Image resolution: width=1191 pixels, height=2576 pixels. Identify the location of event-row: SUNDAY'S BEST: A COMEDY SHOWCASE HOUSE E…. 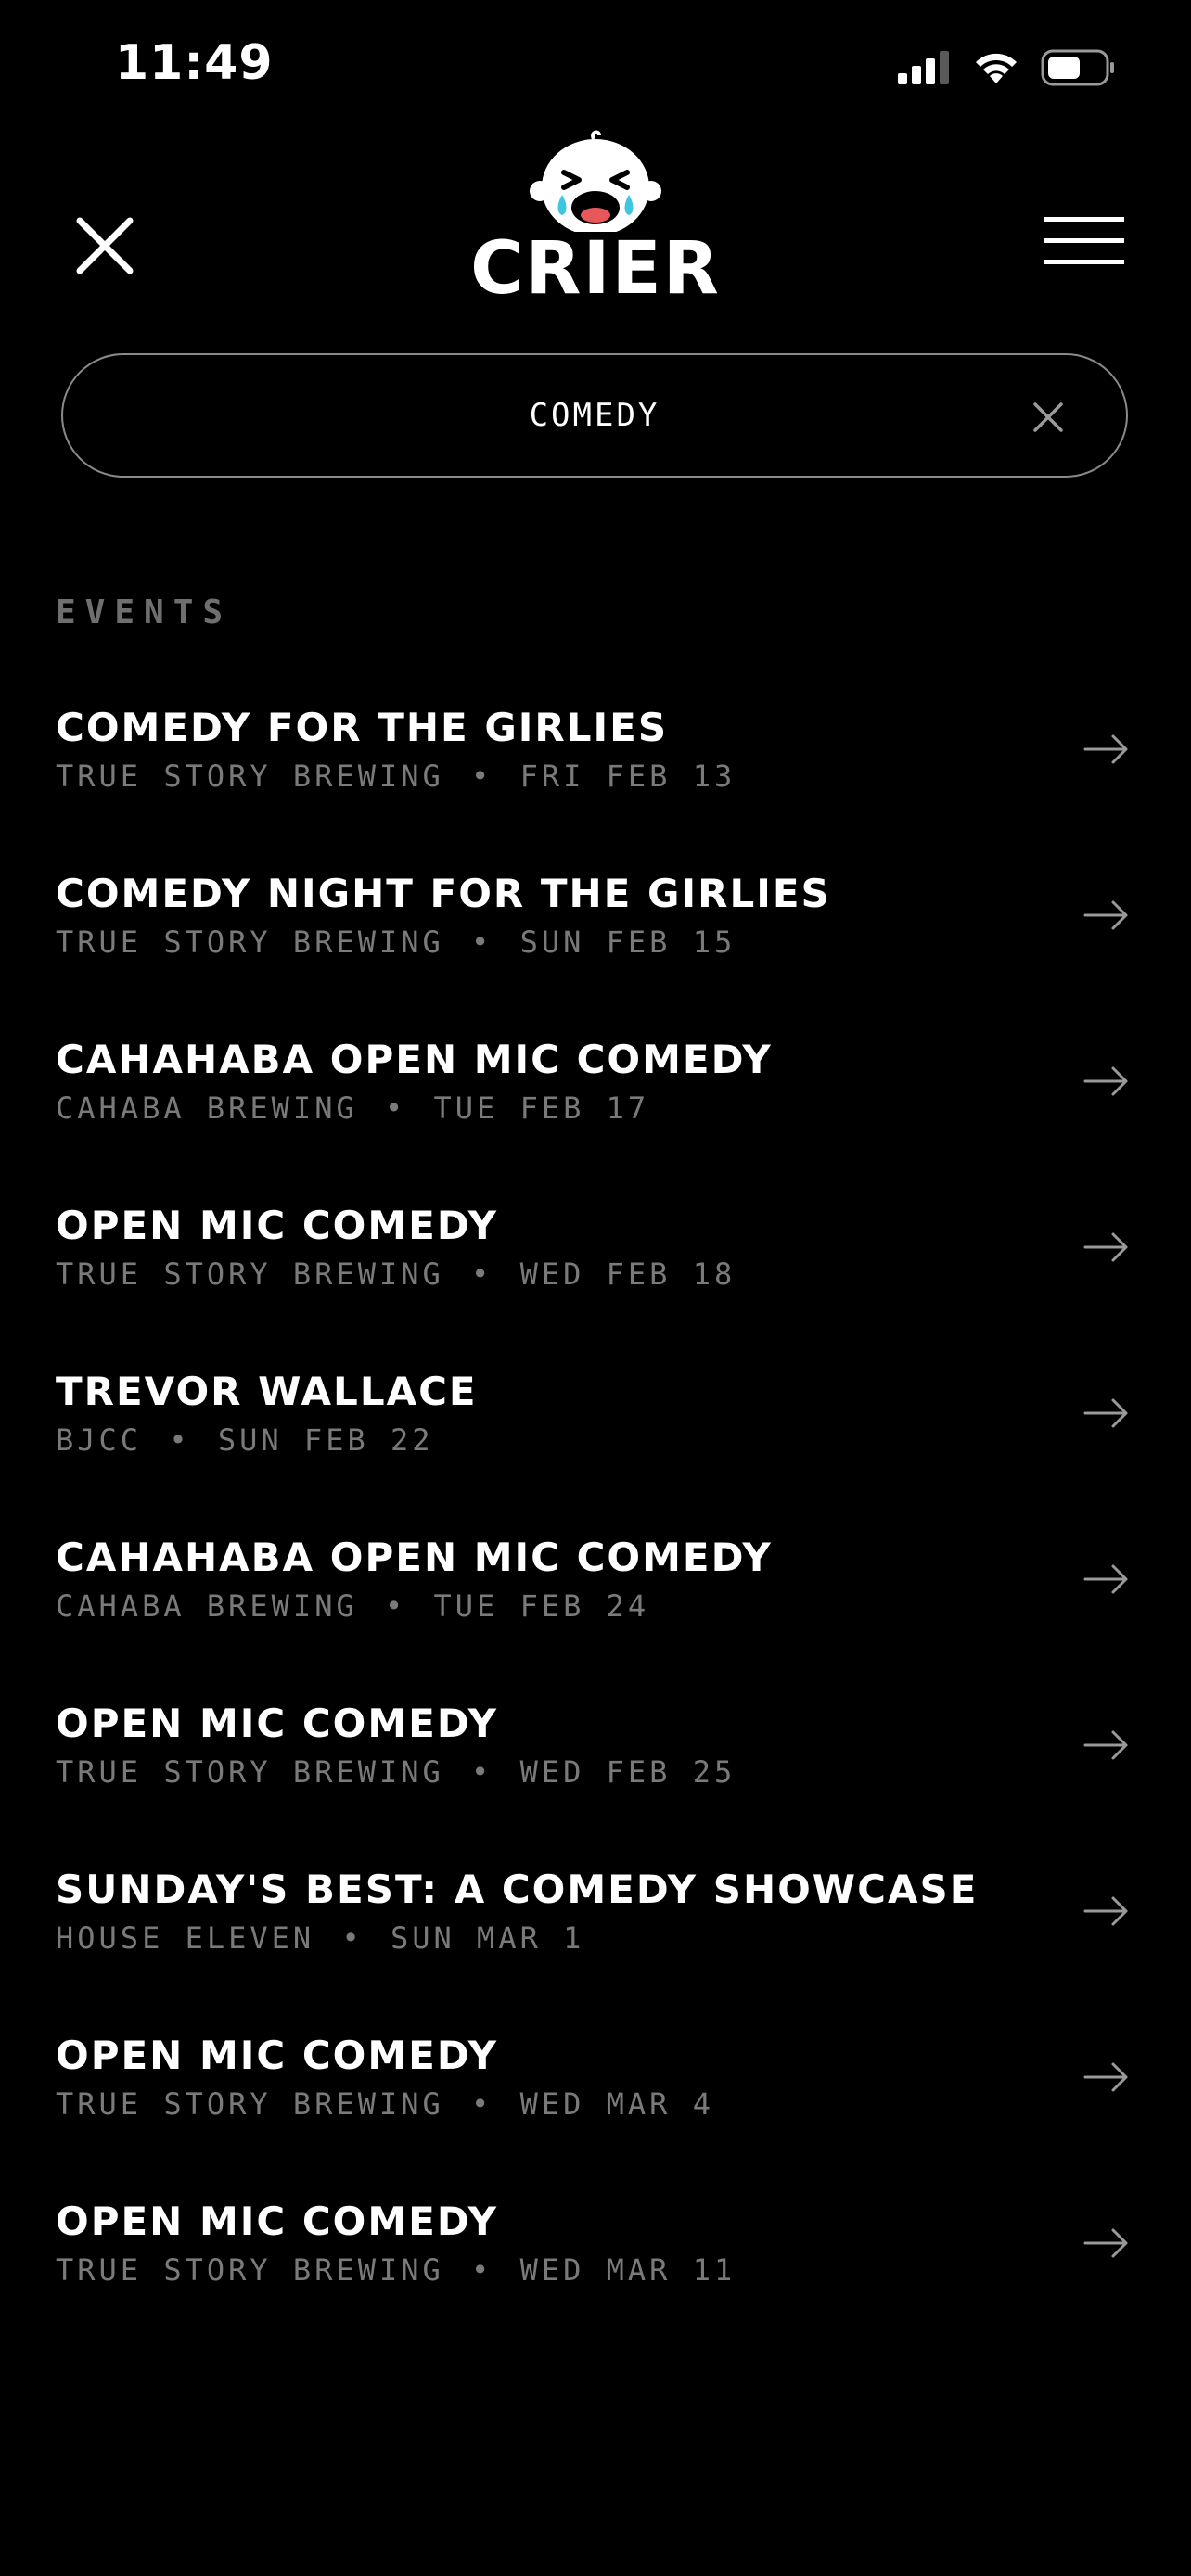
(595, 1931).